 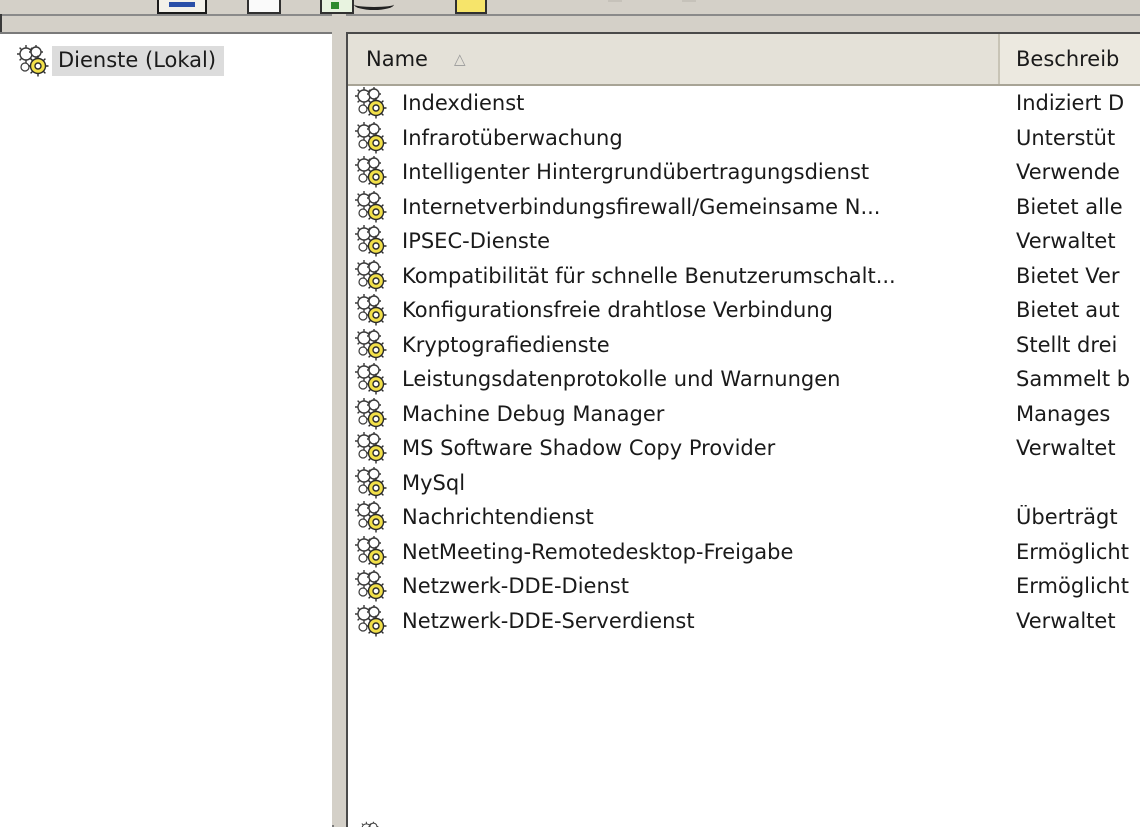 What do you see at coordinates (744, 483) in the screenshot?
I see `list-item: MySql` at bounding box center [744, 483].